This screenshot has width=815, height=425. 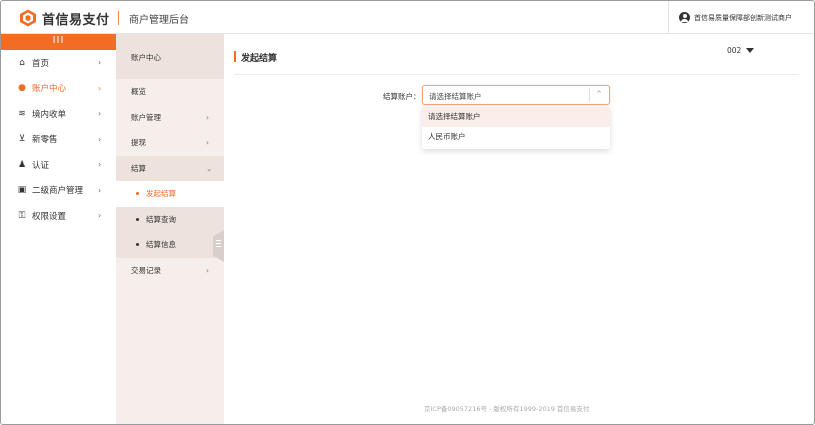 I want to click on submenu-item-overview: 概览, so click(x=170, y=92).